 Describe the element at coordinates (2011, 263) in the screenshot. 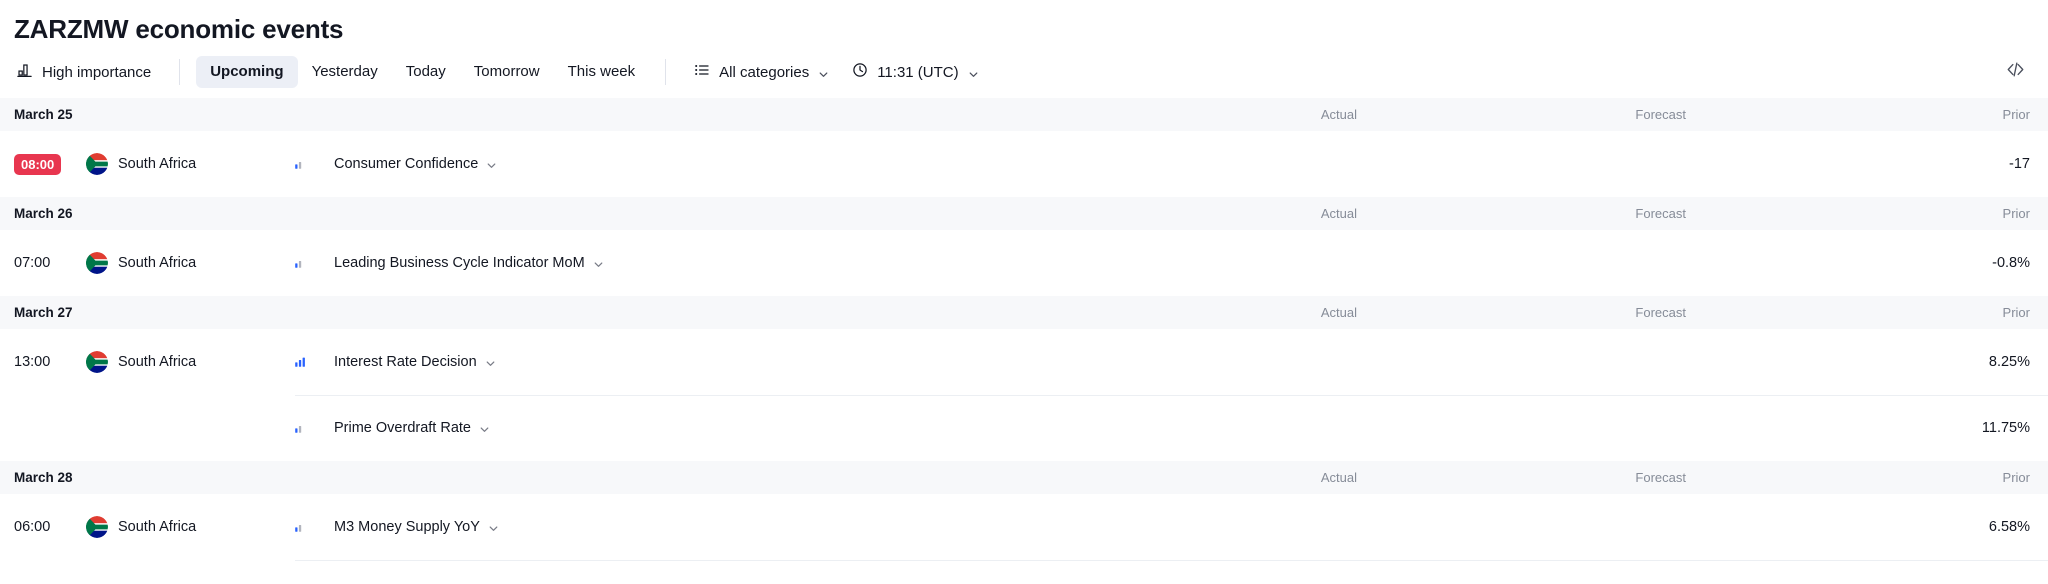

I see `event-prior-value: -0.8%` at that location.